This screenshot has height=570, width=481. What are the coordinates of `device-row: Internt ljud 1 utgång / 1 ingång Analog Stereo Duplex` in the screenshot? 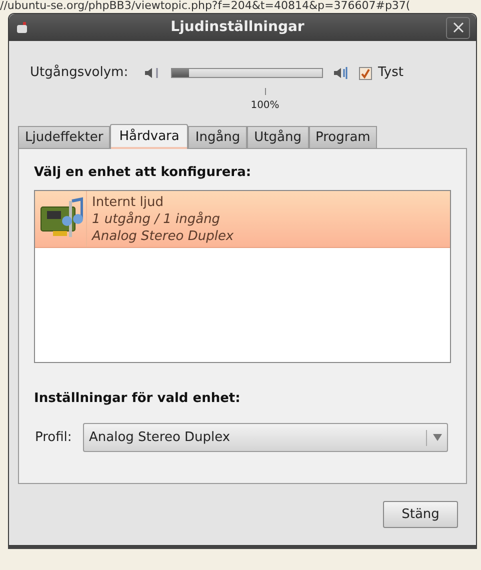 It's located at (242, 219).